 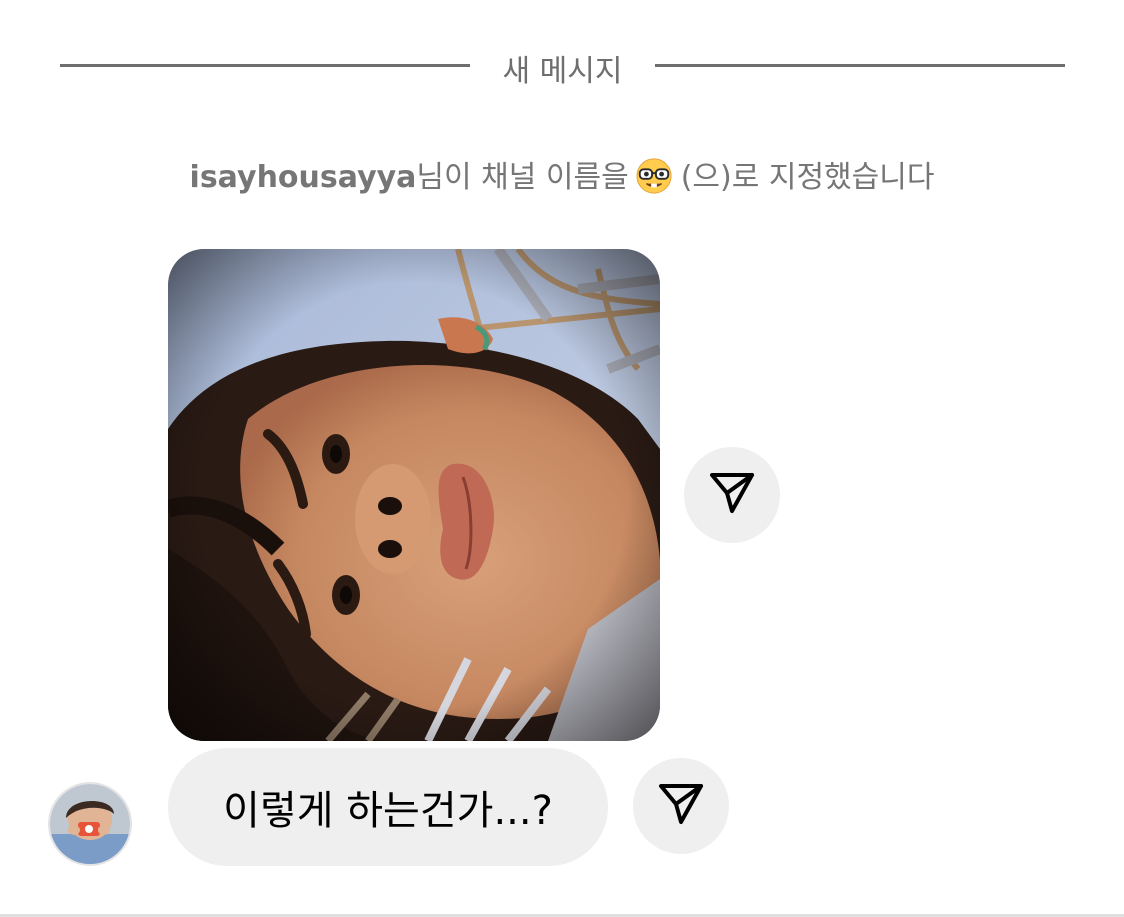 What do you see at coordinates (860, 65) in the screenshot?
I see `divider-line-right` at bounding box center [860, 65].